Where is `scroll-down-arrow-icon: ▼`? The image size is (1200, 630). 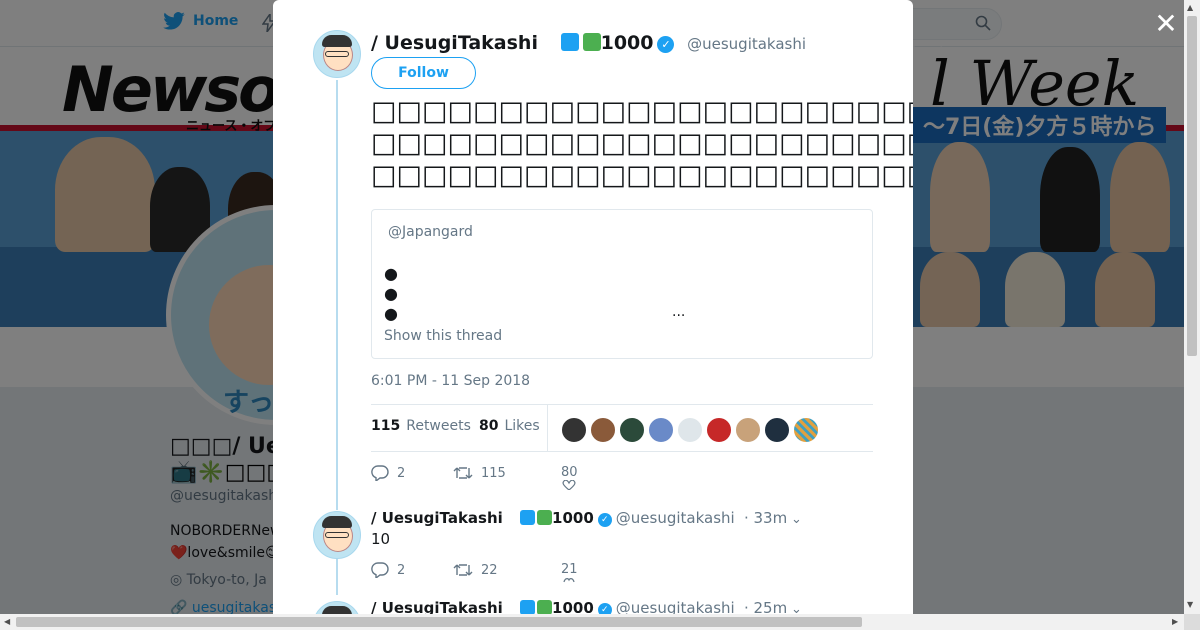
scroll-down-arrow-icon: ▼ is located at coordinates (1190, 604).